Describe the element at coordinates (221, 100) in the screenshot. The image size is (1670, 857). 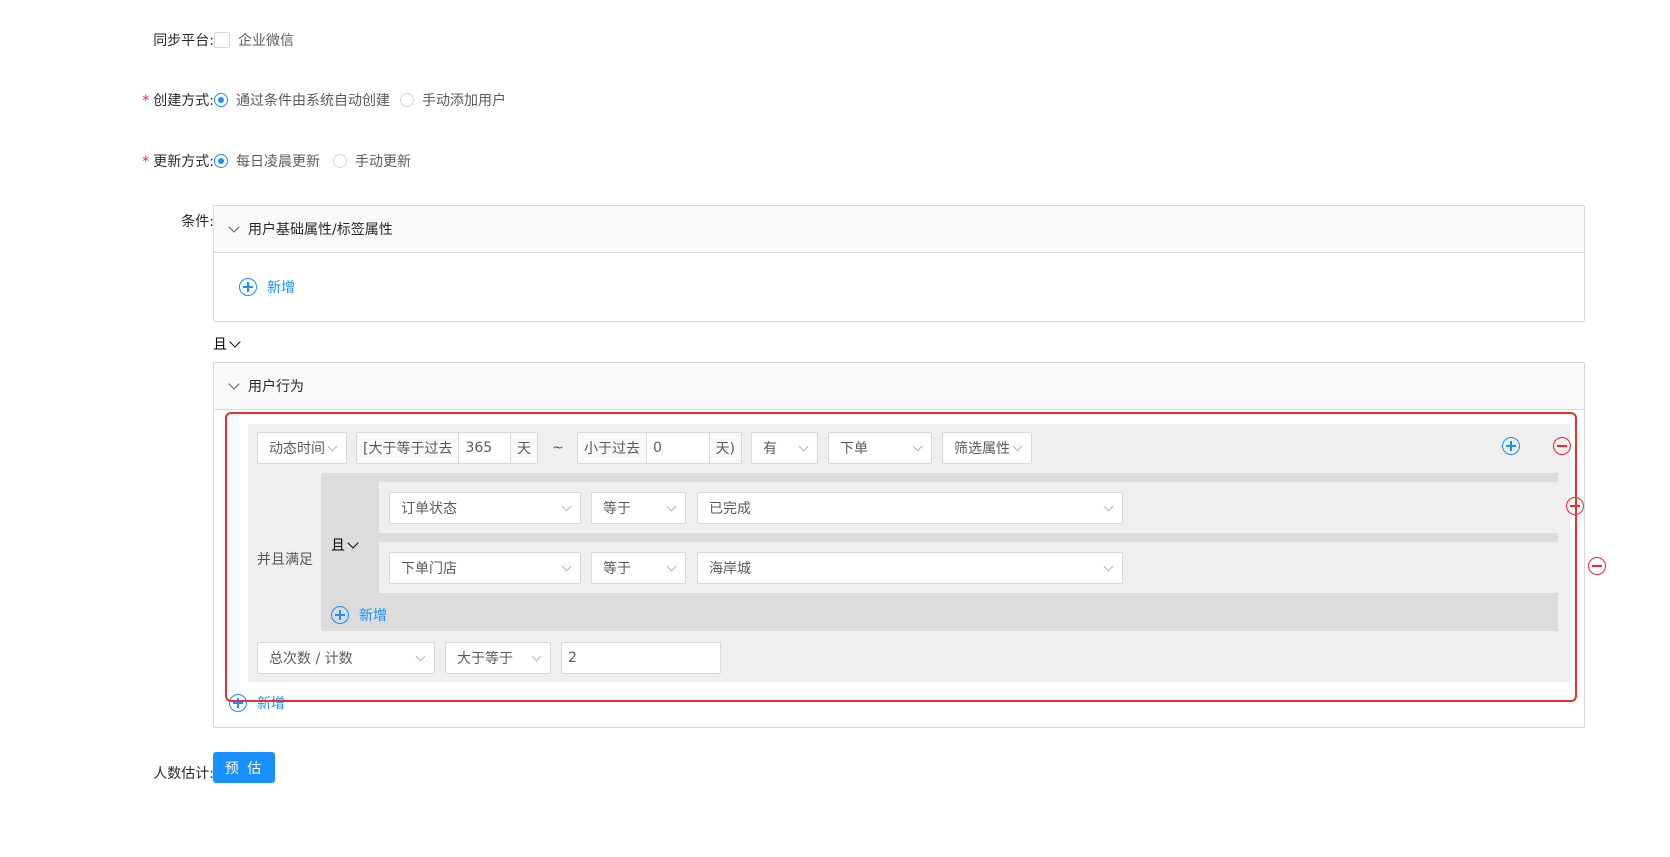
I see `create-auto-radio` at that location.